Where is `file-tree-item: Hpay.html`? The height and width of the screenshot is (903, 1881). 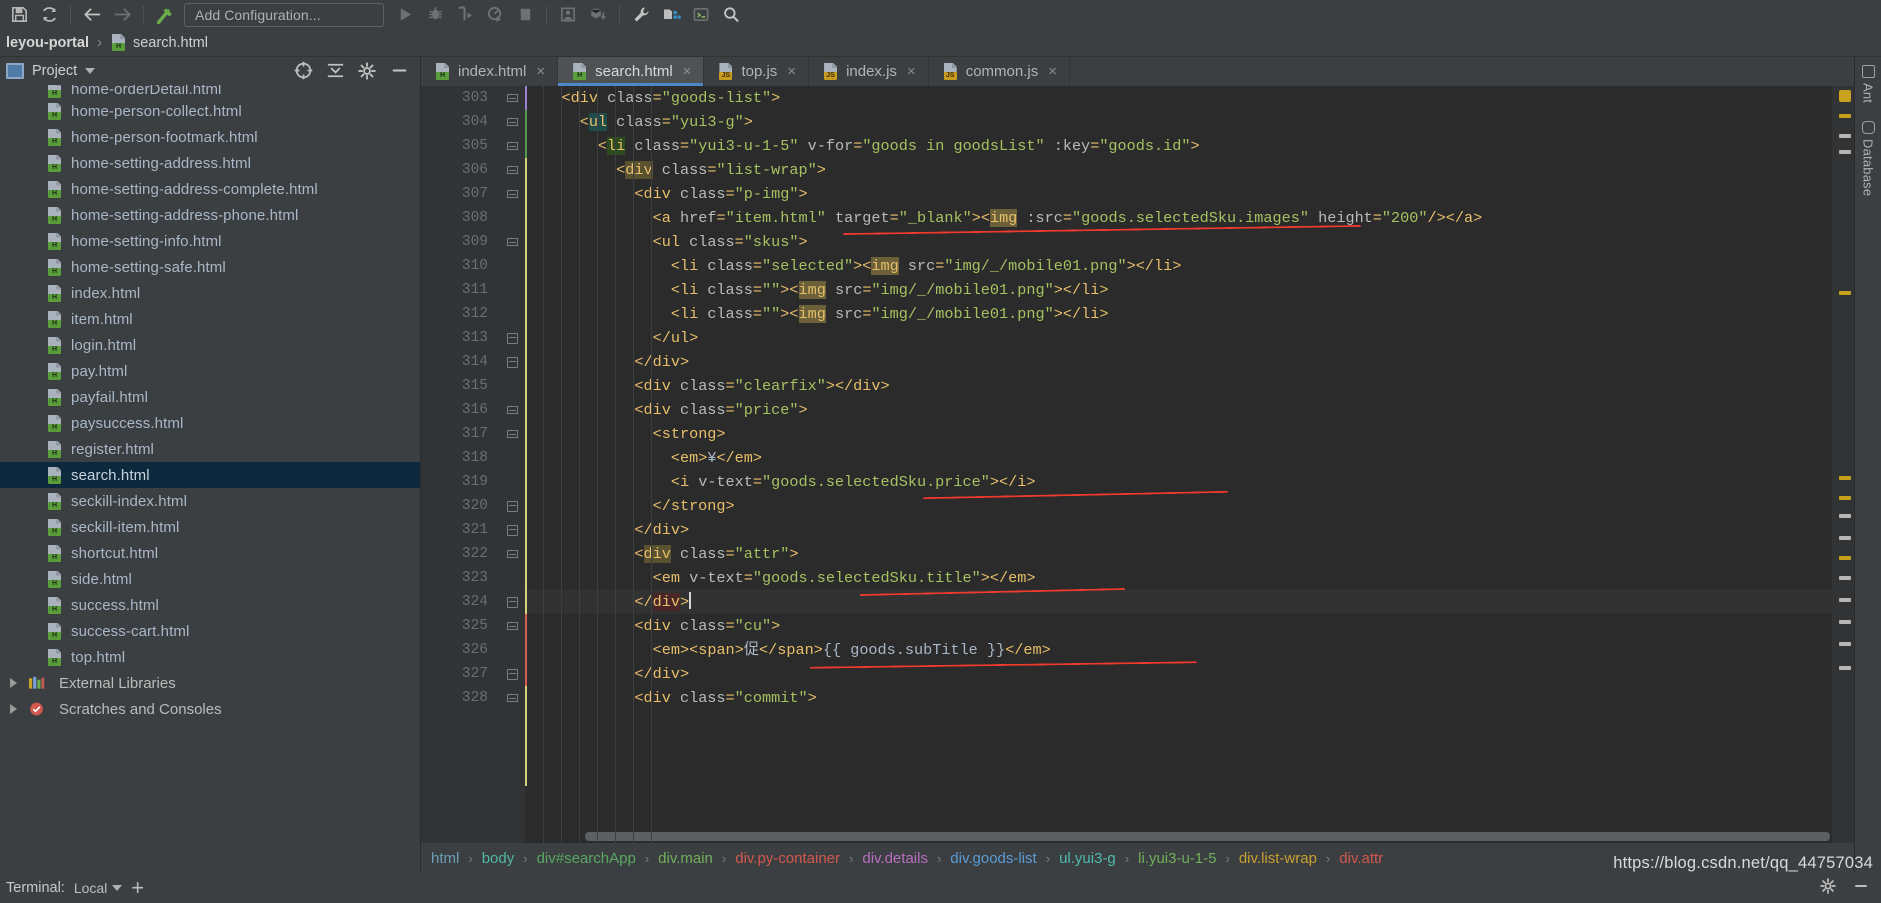
file-tree-item: Hpay.html is located at coordinates (210, 371).